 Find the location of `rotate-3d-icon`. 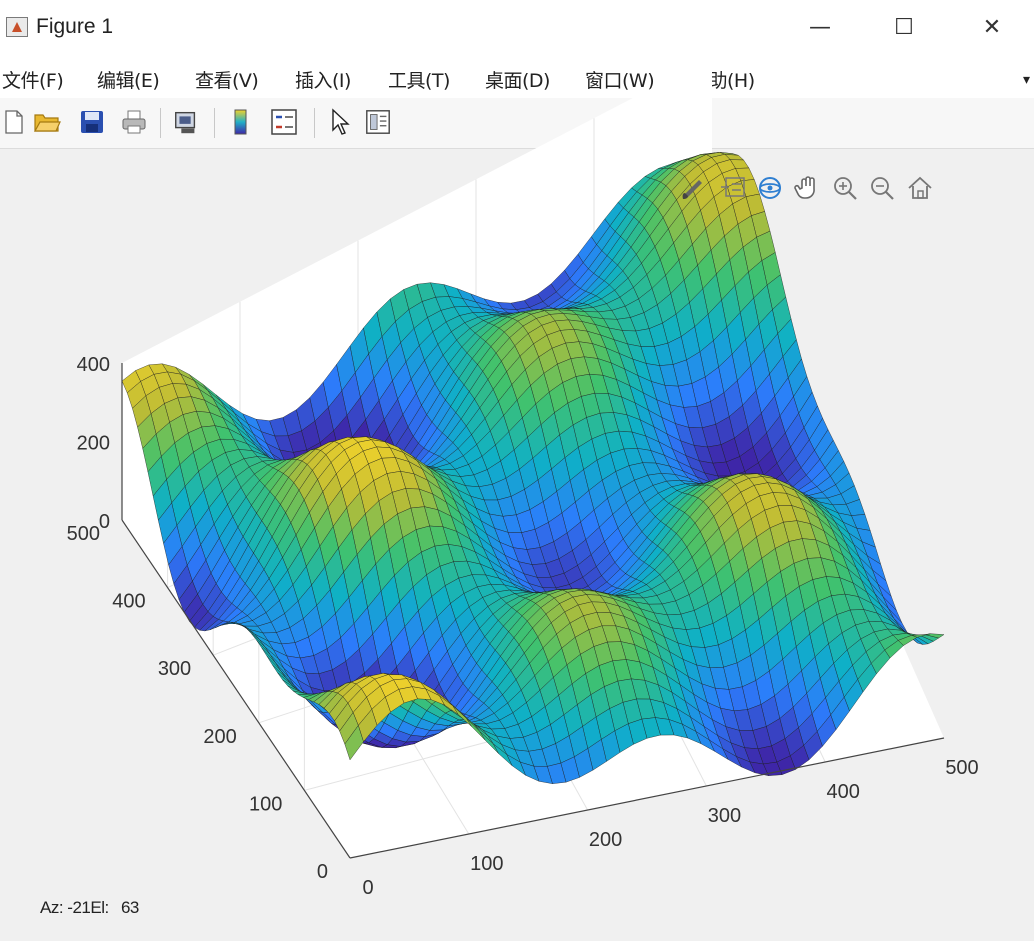

rotate-3d-icon is located at coordinates (770, 188).